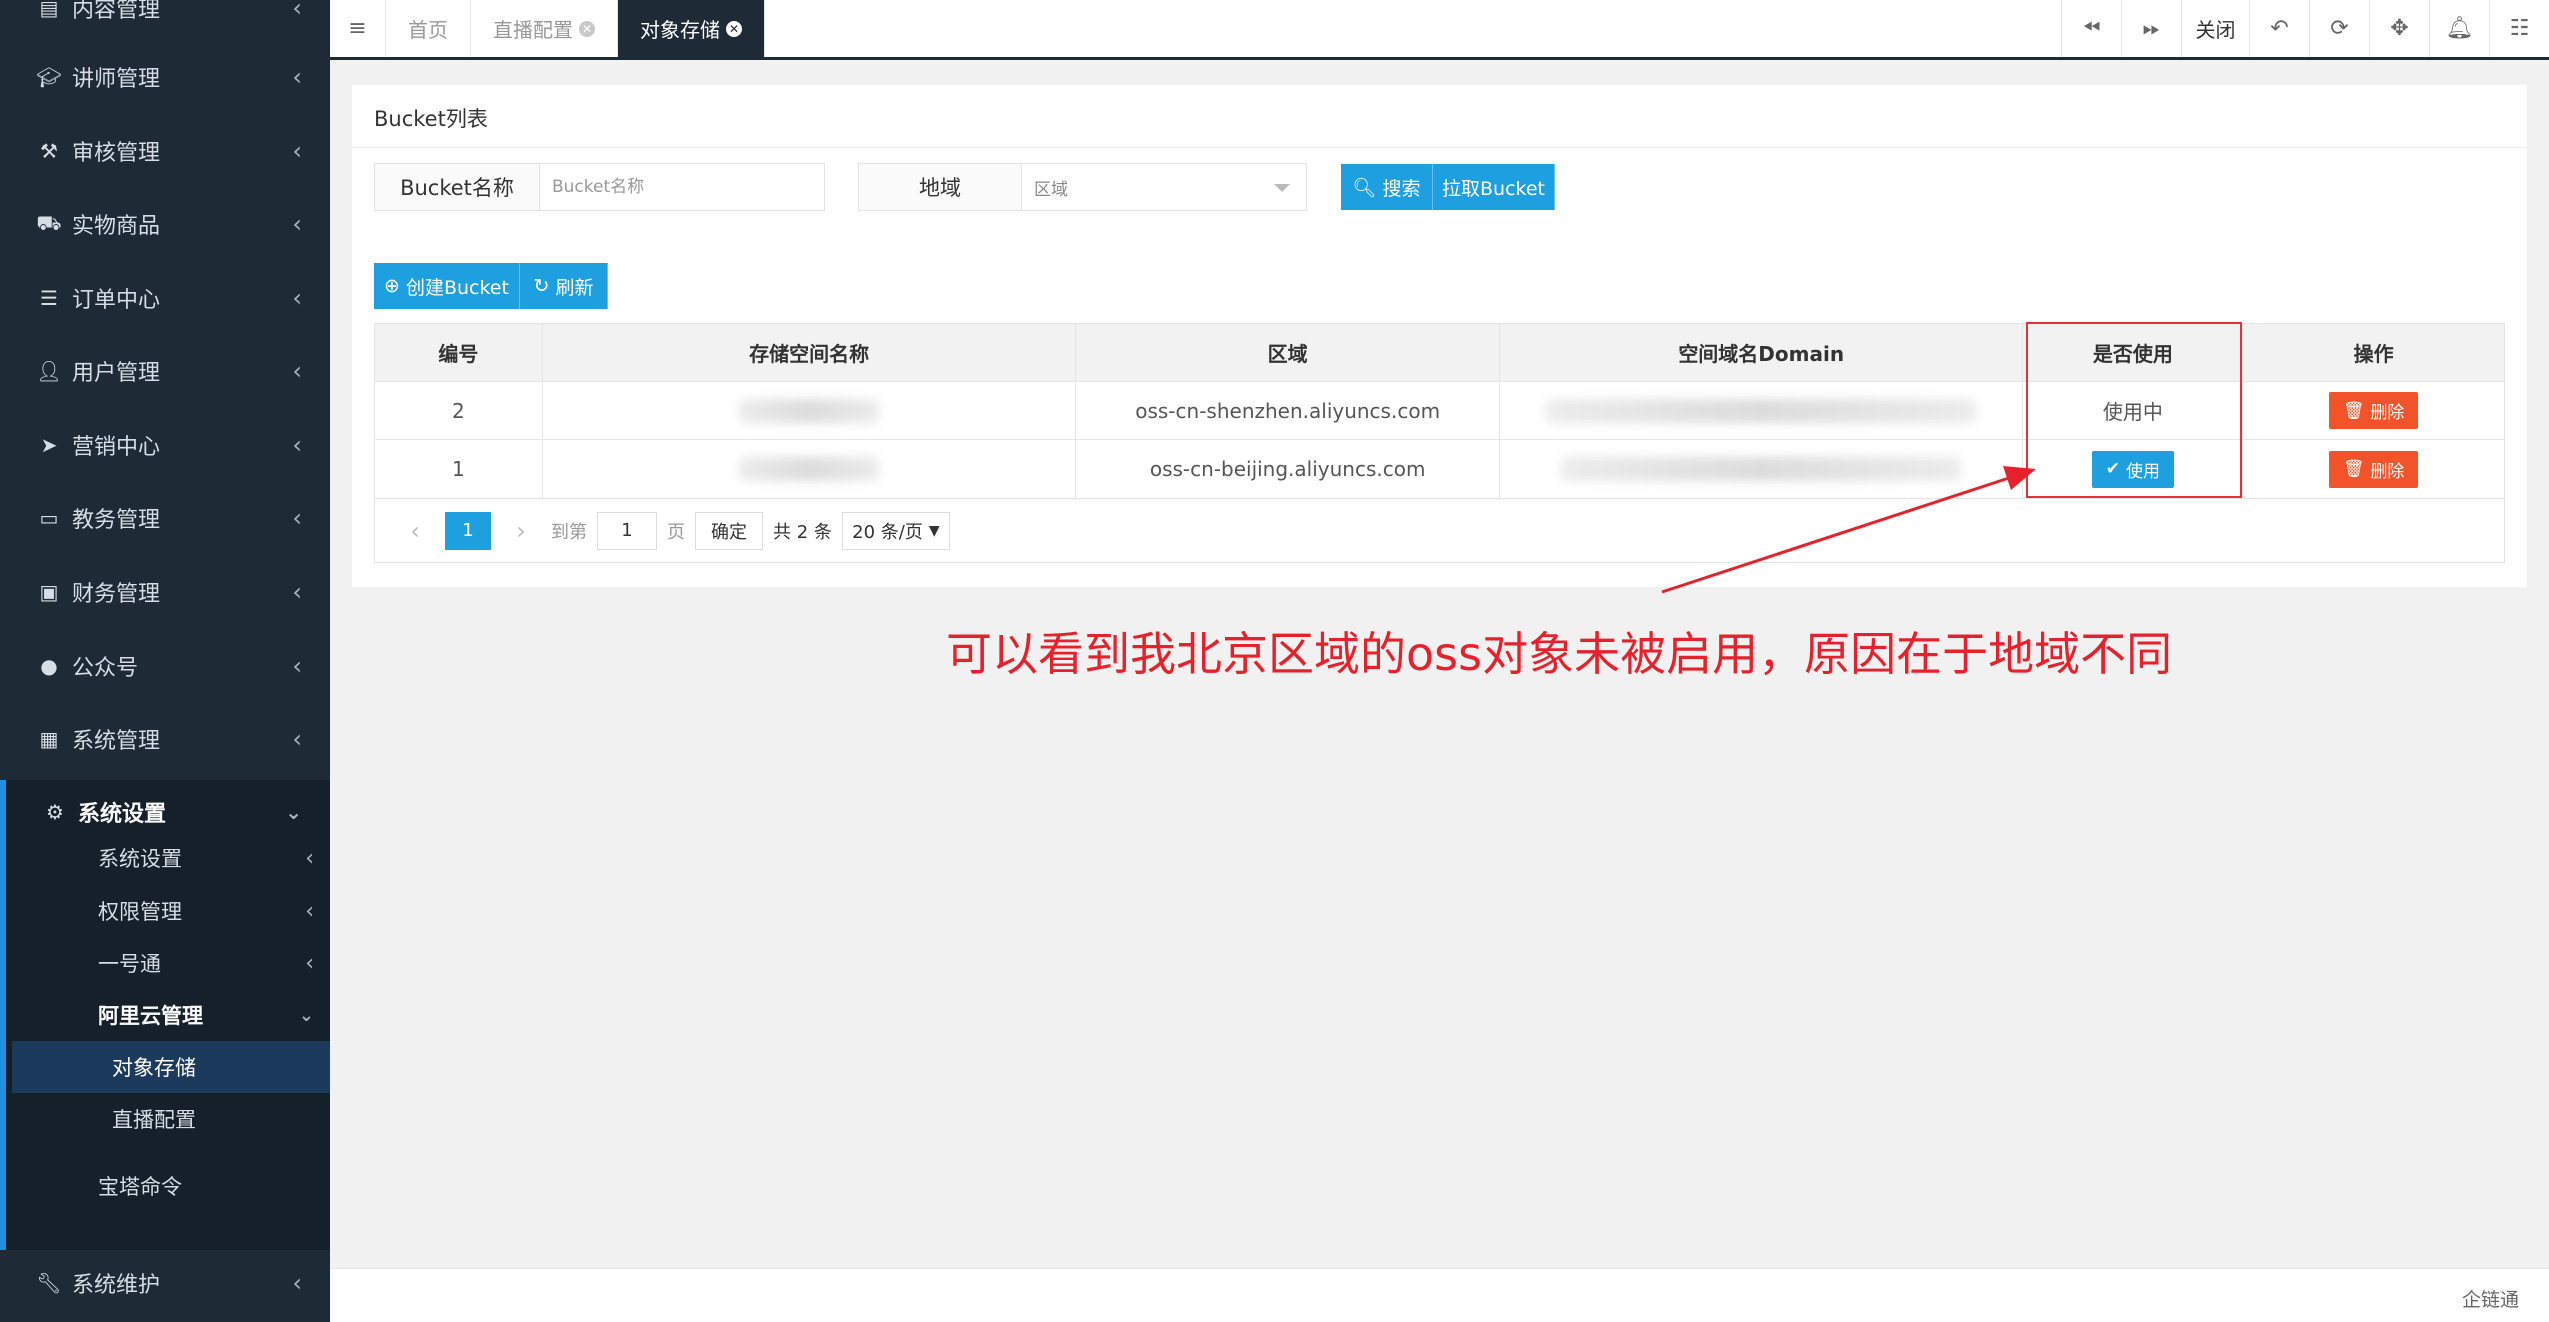  Describe the element at coordinates (165, 666) in the screenshot. I see `sidebar-item-wechat: ● 公众号 ‹` at that location.